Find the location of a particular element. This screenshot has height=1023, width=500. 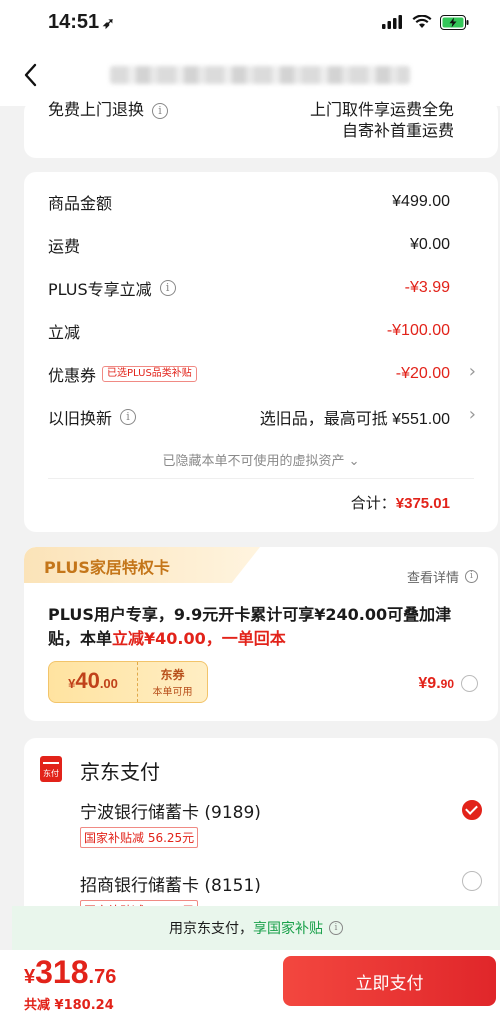

price-row-trade-in: 以旧换新 i 选旧品，最高可抵 ¥551.00 is located at coordinates (249, 417).